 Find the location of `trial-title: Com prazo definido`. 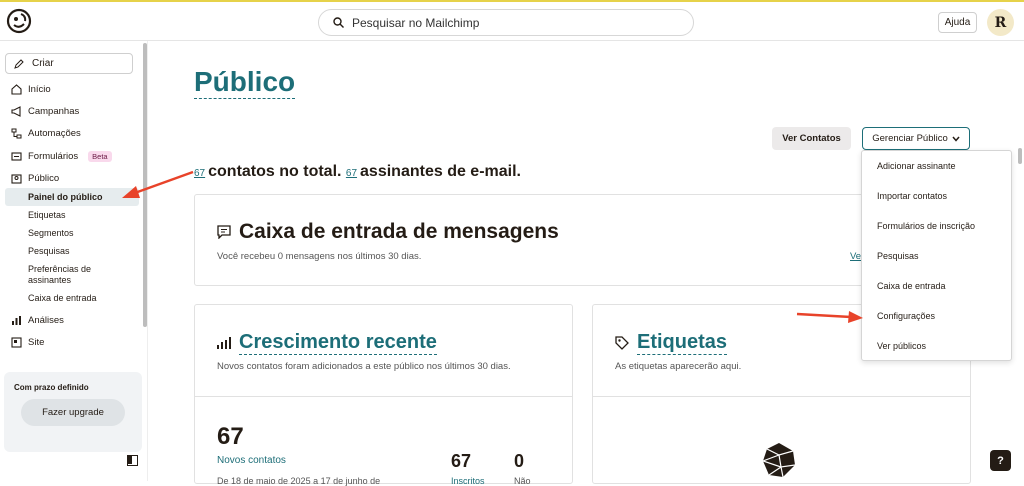

trial-title: Com prazo definido is located at coordinates (51, 387).